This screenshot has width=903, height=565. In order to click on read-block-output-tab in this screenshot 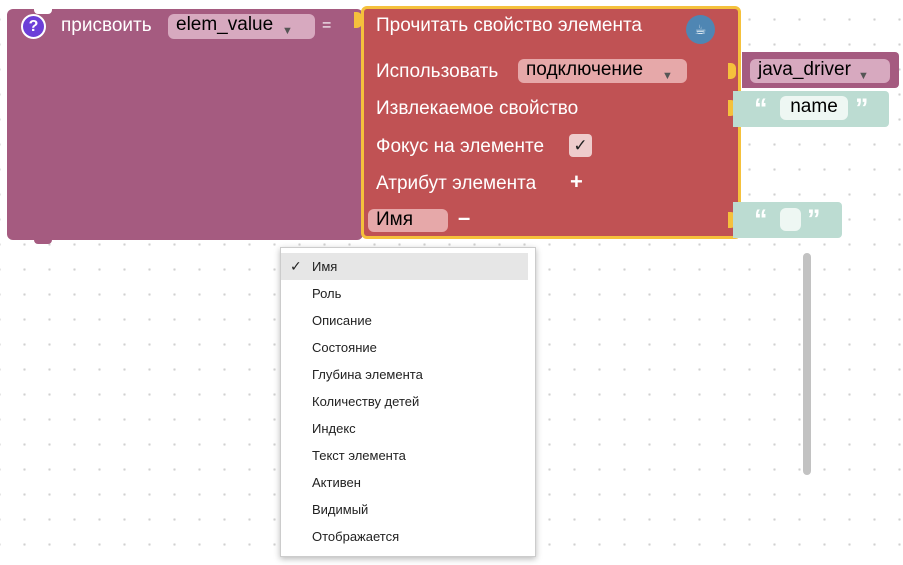, I will do `click(358, 20)`.